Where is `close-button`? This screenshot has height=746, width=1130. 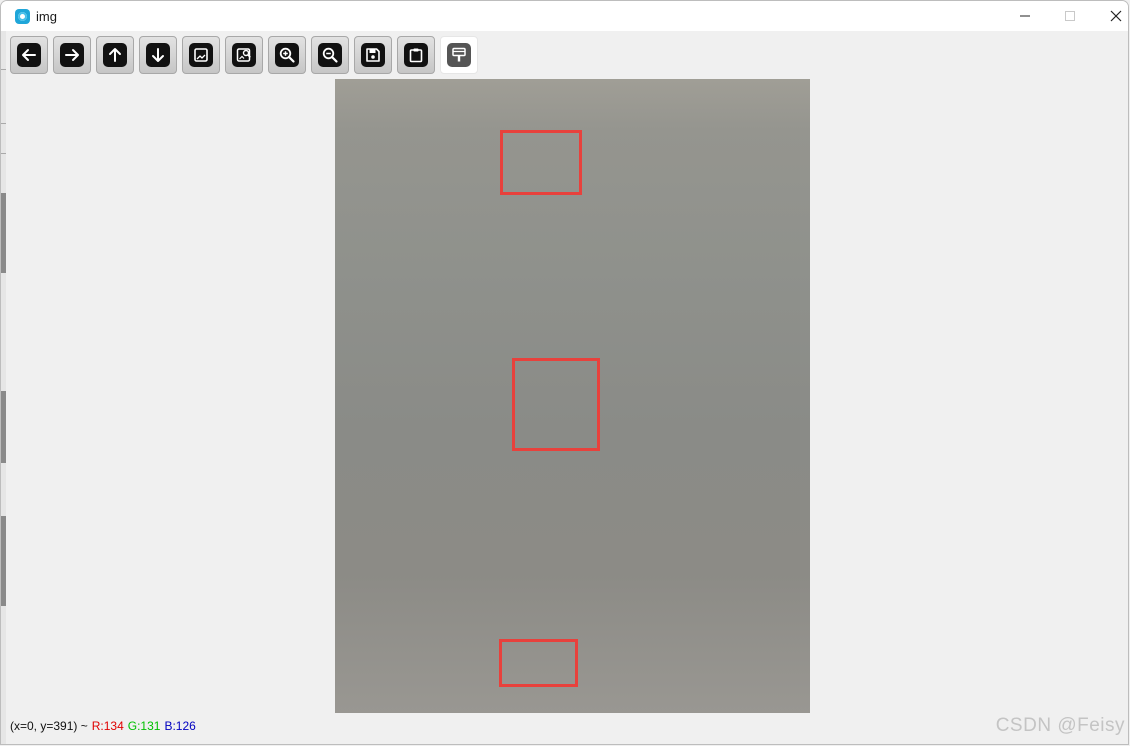
close-button is located at coordinates (1110, 16).